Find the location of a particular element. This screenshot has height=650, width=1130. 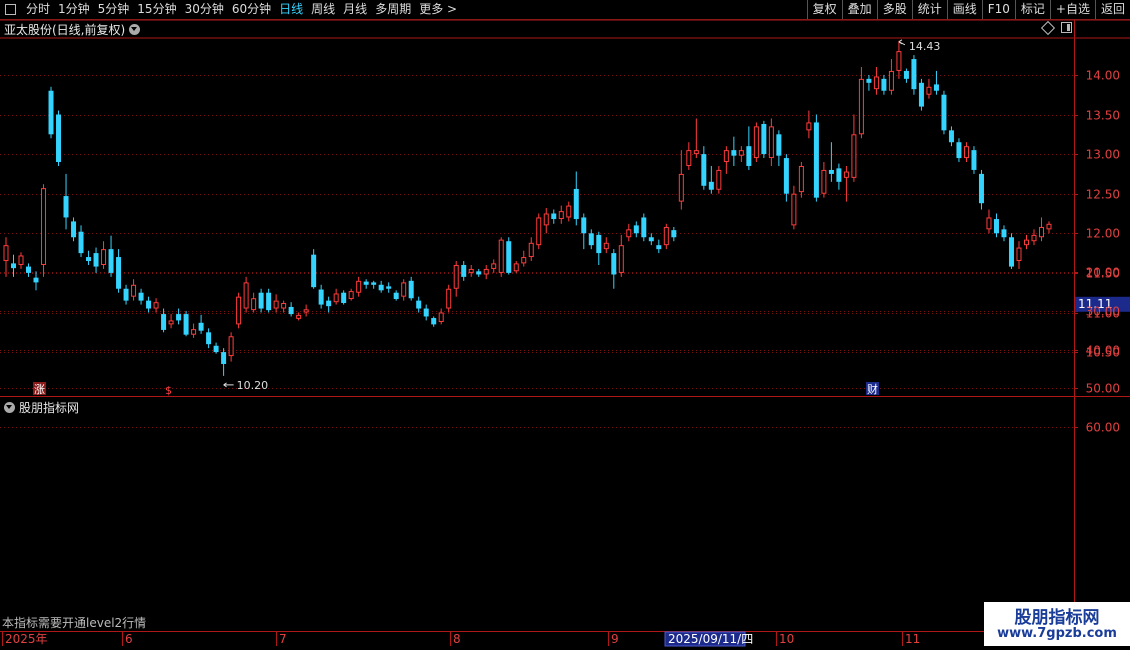

back-button: 返回 is located at coordinates (1112, 9).